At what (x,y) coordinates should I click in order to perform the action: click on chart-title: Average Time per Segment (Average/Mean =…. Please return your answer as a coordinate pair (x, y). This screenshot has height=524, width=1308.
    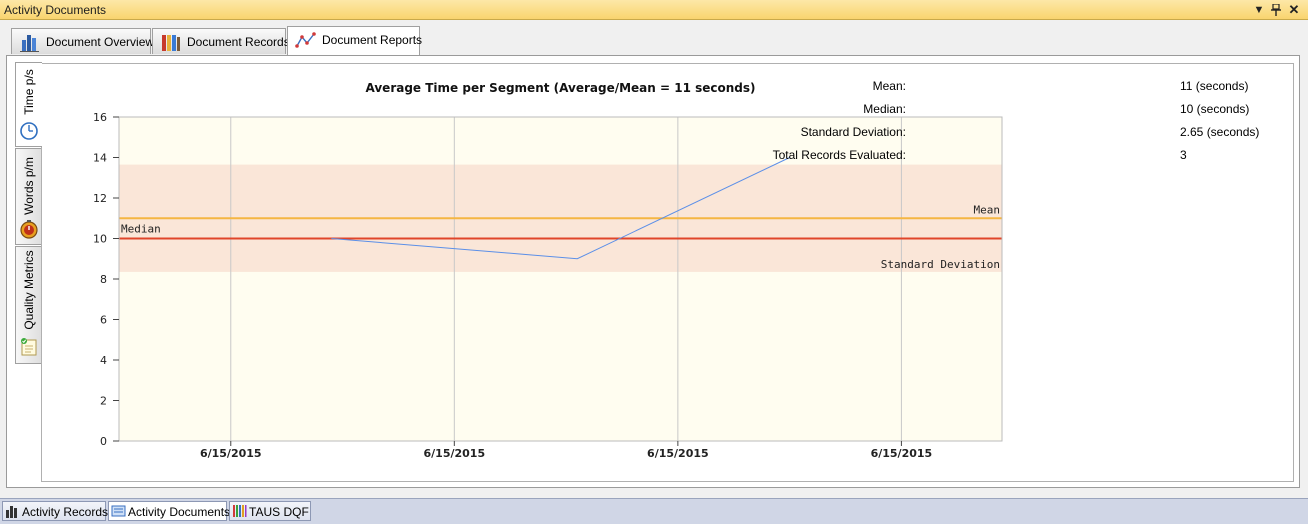
    Looking at the image, I should click on (561, 88).